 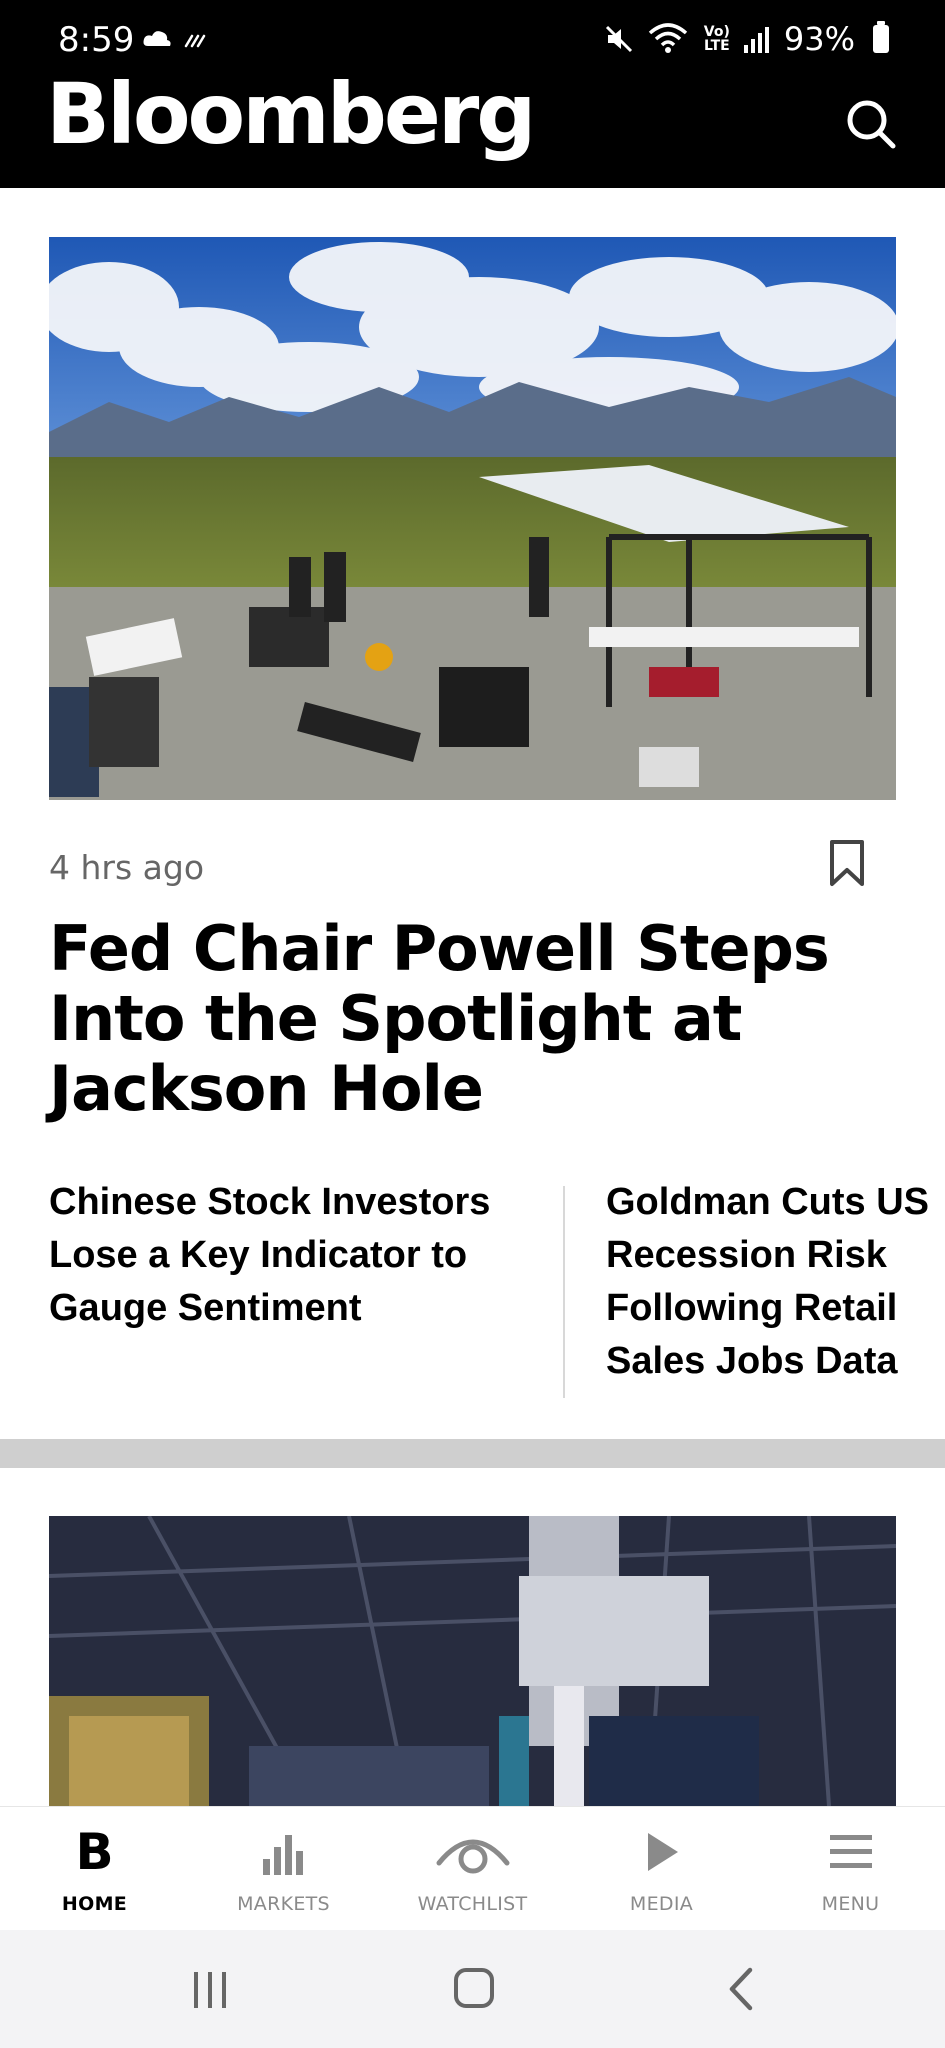 I want to click on status-left-icons, so click(x=177, y=40).